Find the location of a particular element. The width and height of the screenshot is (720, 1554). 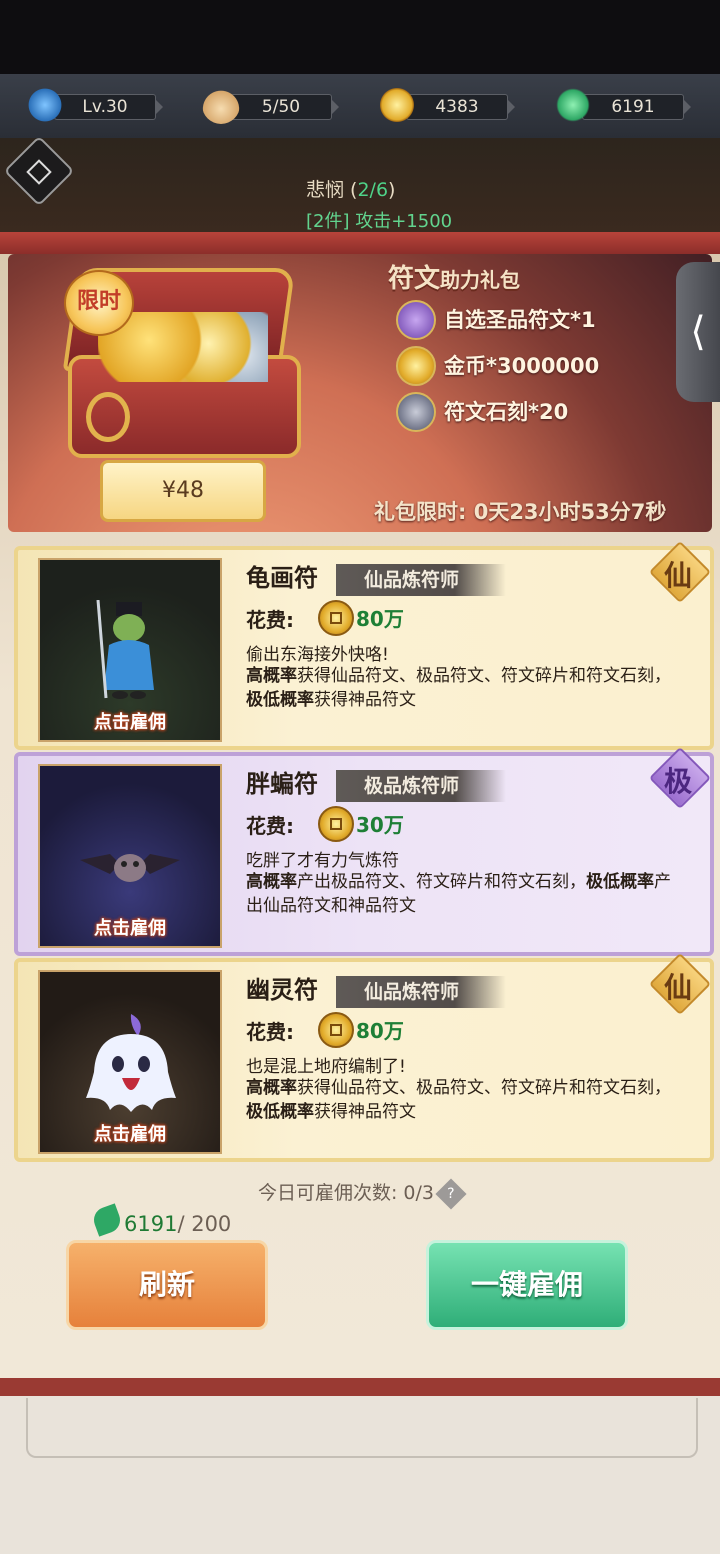

bun-icon is located at coordinates (221, 105).